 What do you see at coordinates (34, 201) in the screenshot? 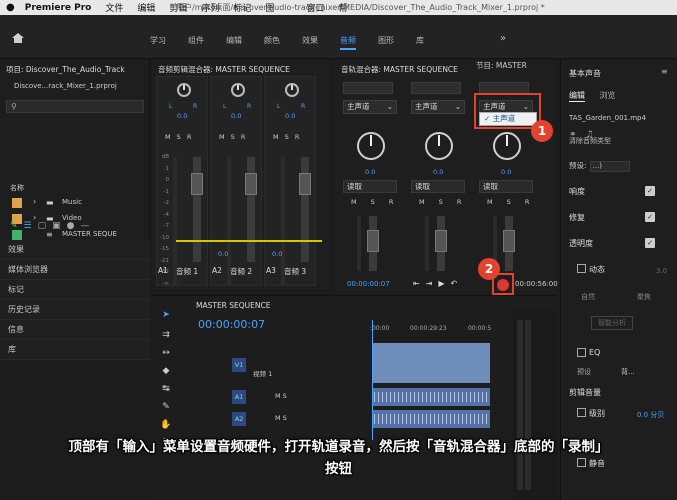
I see `chevron-right-icon: ›` at bounding box center [34, 201].